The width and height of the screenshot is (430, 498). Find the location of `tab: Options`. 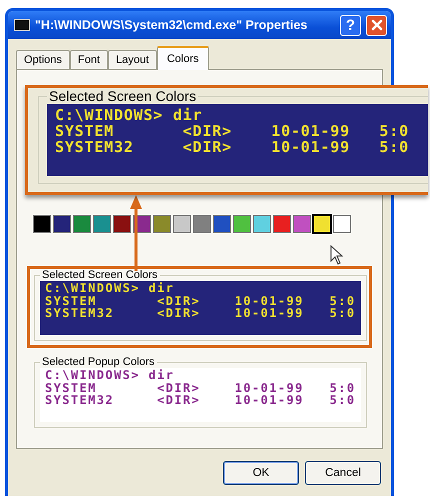

tab: Options is located at coordinates (43, 59).